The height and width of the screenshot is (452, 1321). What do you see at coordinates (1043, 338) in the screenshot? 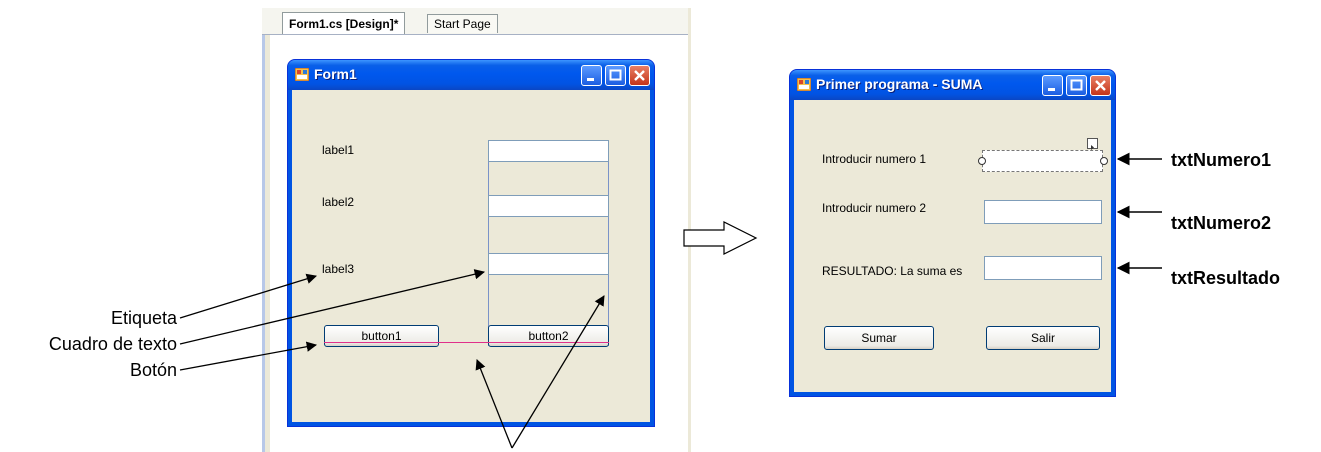
I see `salir-button: Salir` at bounding box center [1043, 338].